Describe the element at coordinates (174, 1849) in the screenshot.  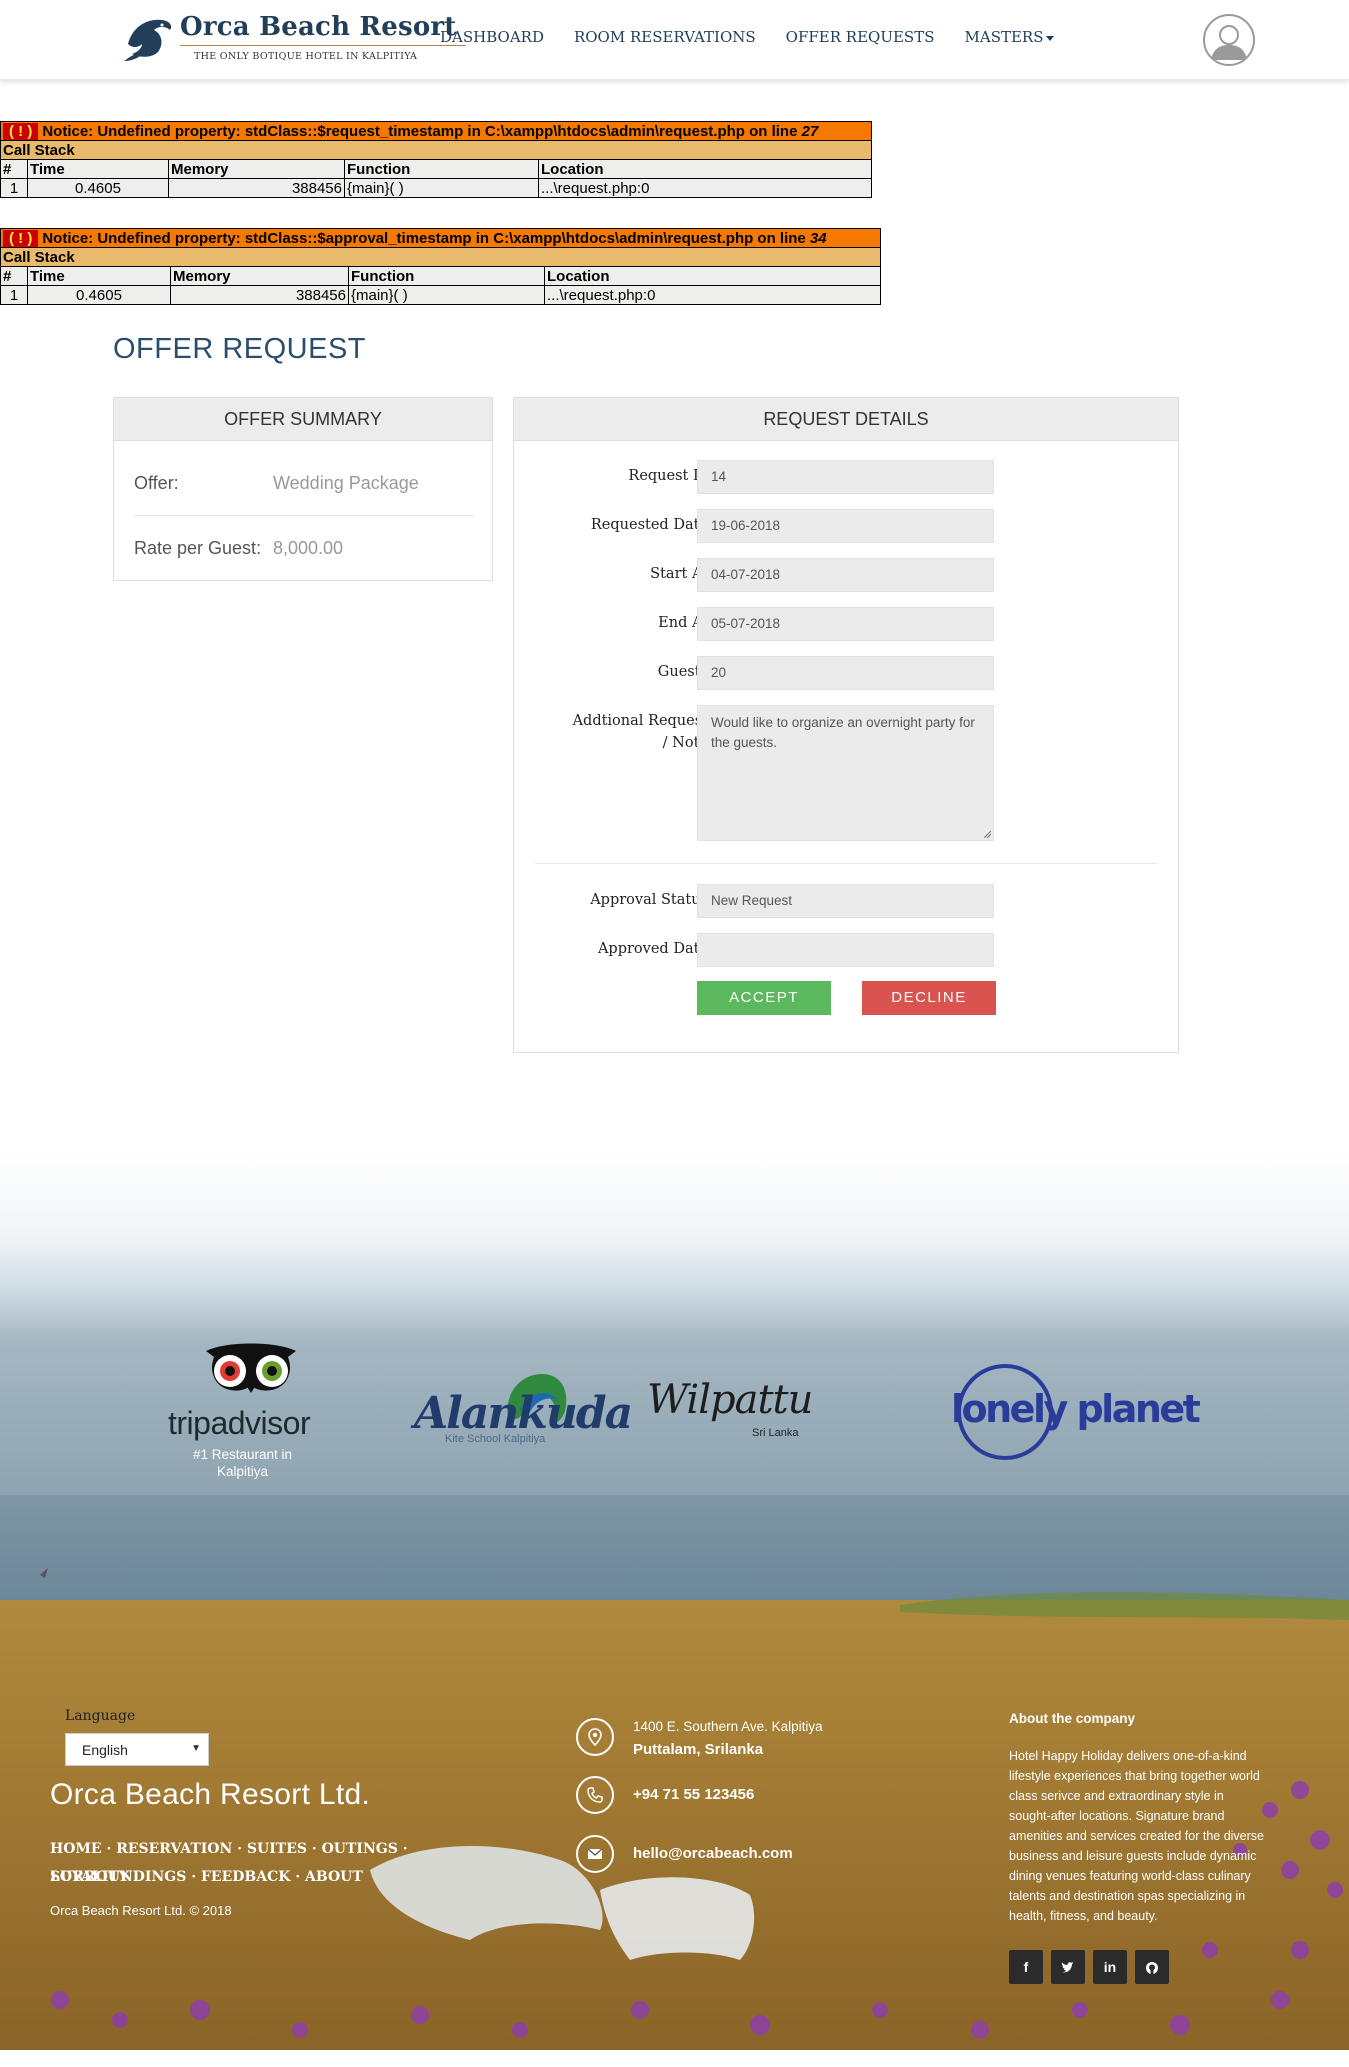
I see `footer-link-reservation: RESERVATION` at that location.